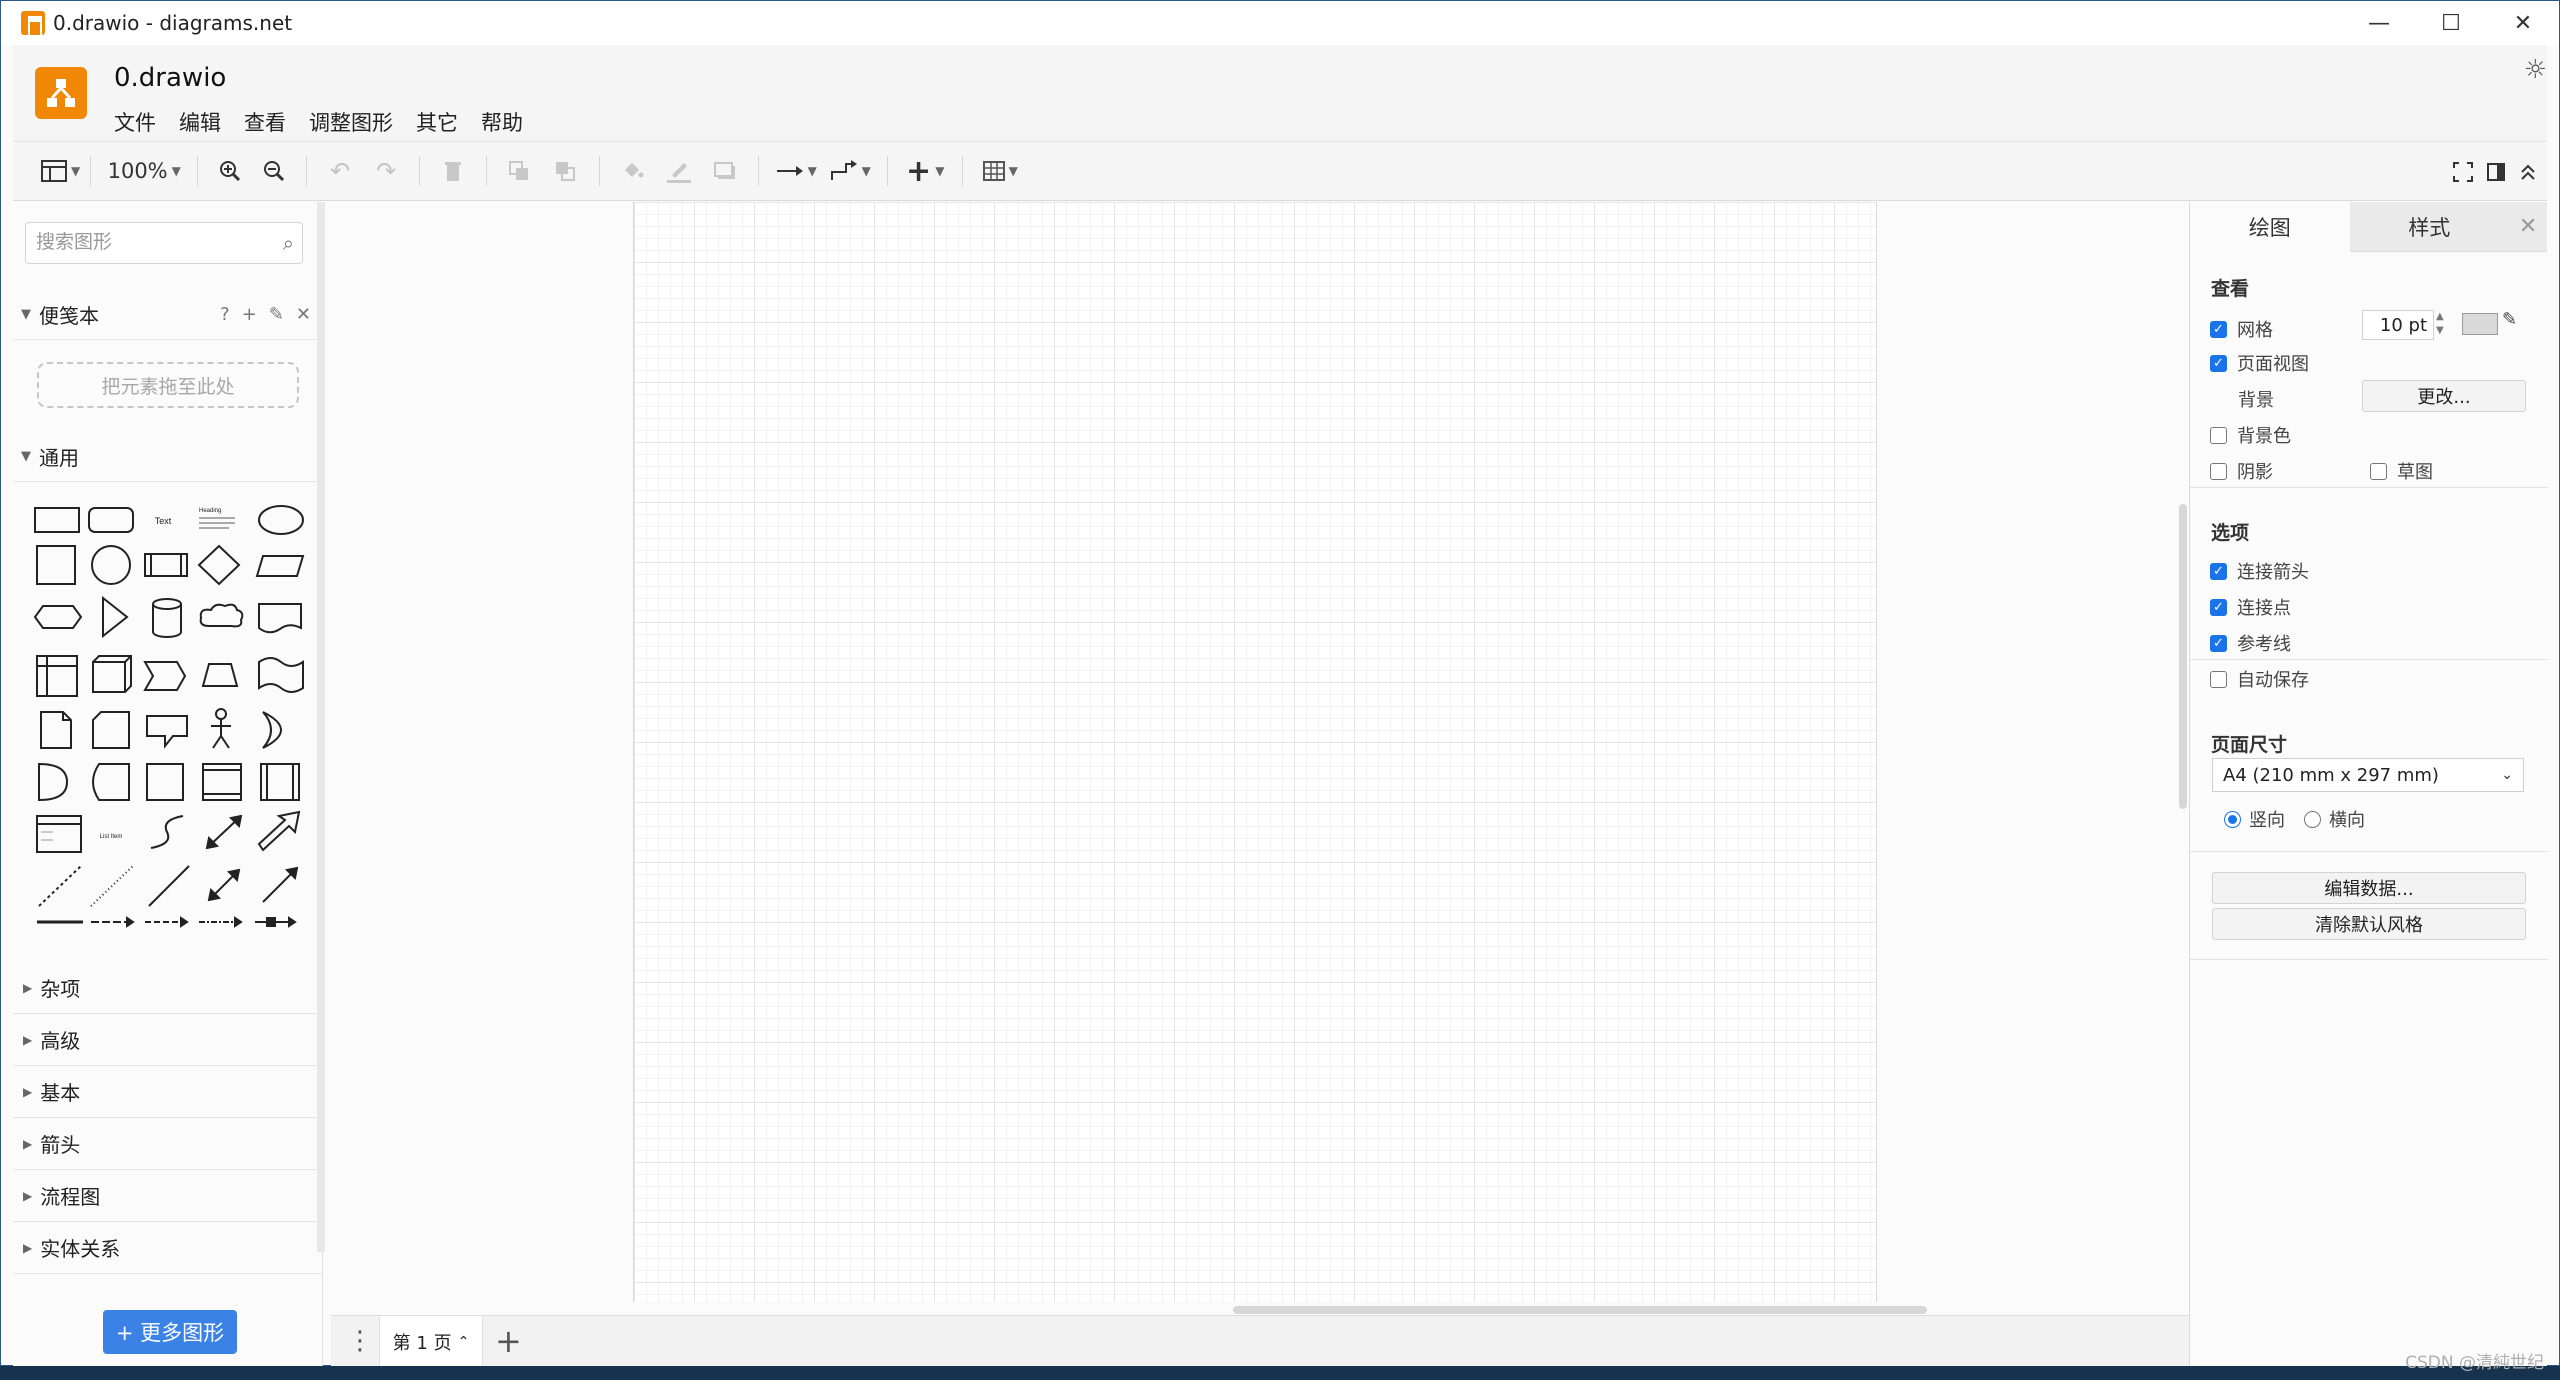 This screenshot has height=1380, width=2560. What do you see at coordinates (165, 782) in the screenshot?
I see `rectangle-container-shape` at bounding box center [165, 782].